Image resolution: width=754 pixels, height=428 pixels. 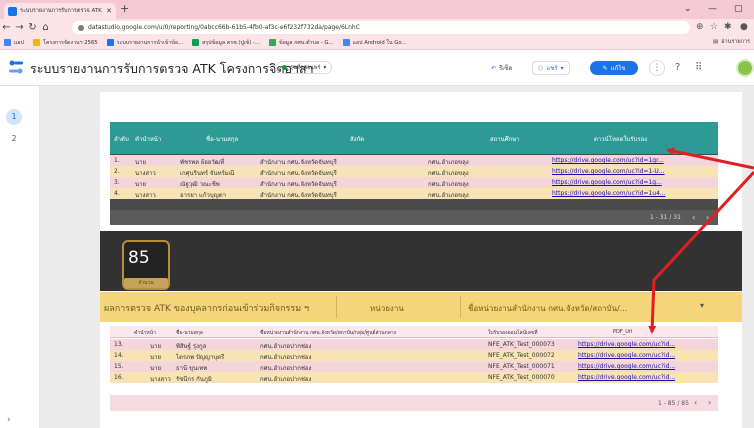 What do you see at coordinates (117, 193) in the screenshot?
I see `row-number: 4.` at bounding box center [117, 193].